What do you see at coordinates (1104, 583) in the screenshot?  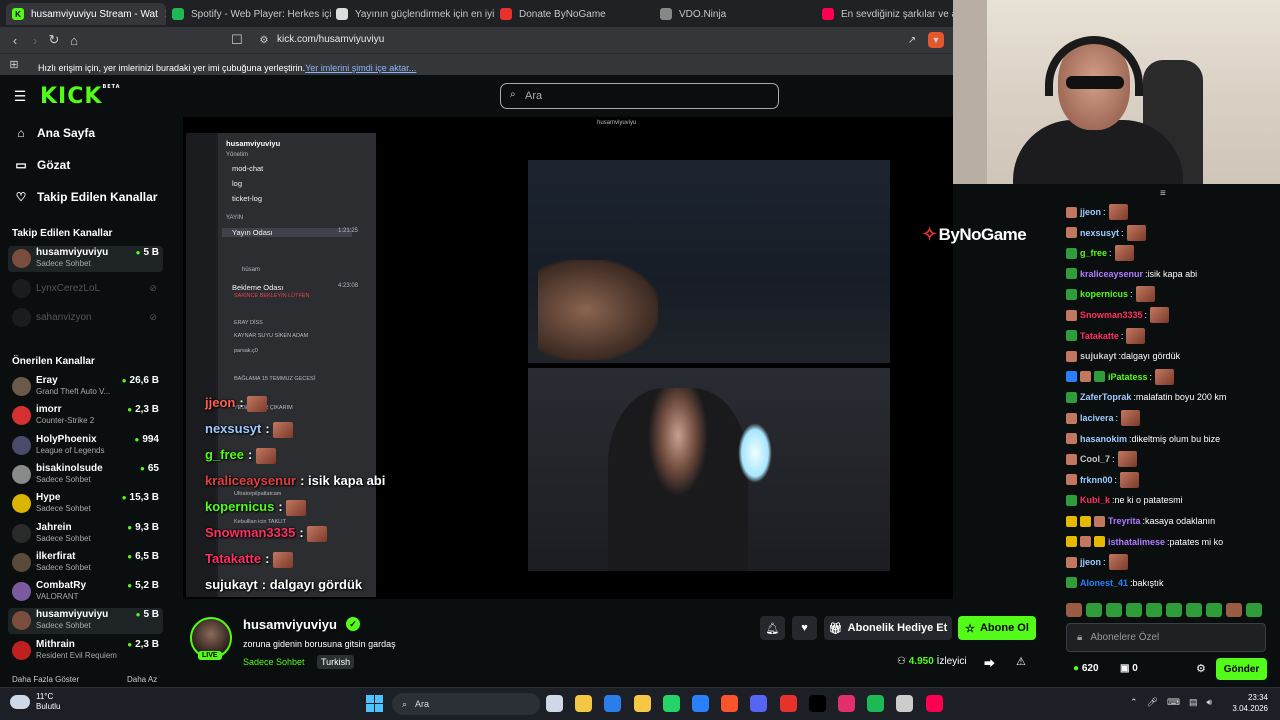 I see `chat-username: Alonest_41` at bounding box center [1104, 583].